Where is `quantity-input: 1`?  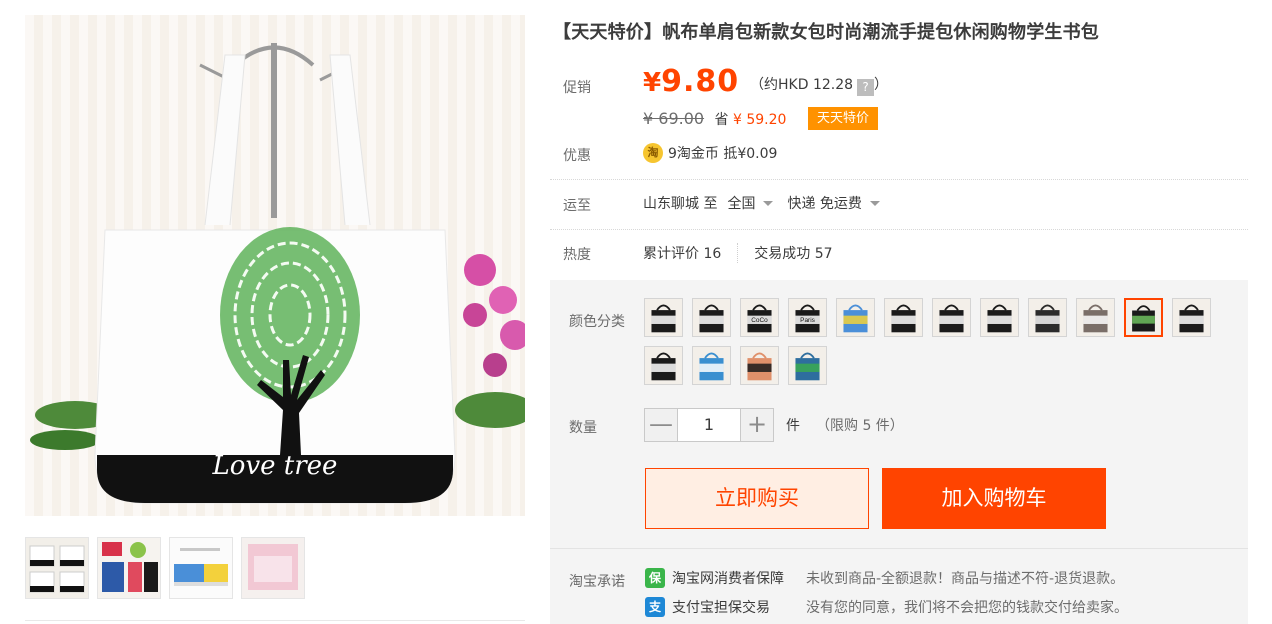
quantity-input: 1 is located at coordinates (709, 425).